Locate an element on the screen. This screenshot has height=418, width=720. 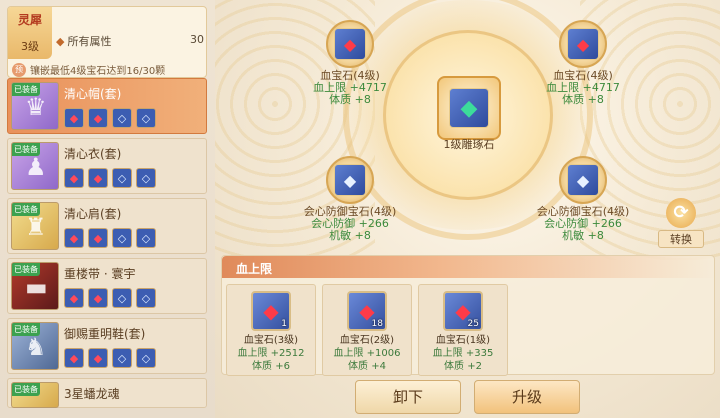
gem-slot-top-right-info: 血宝石(4级) 血上限 +4717 体质 +8 is located at coordinates (583, 87).